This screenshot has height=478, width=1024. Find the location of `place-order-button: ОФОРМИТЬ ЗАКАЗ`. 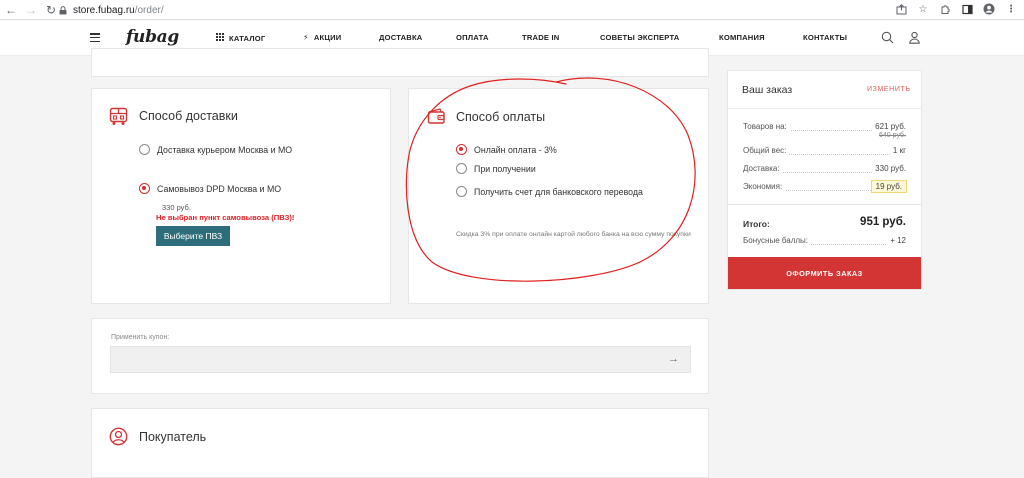

place-order-button: ОФОРМИТЬ ЗАКАЗ is located at coordinates (824, 273).